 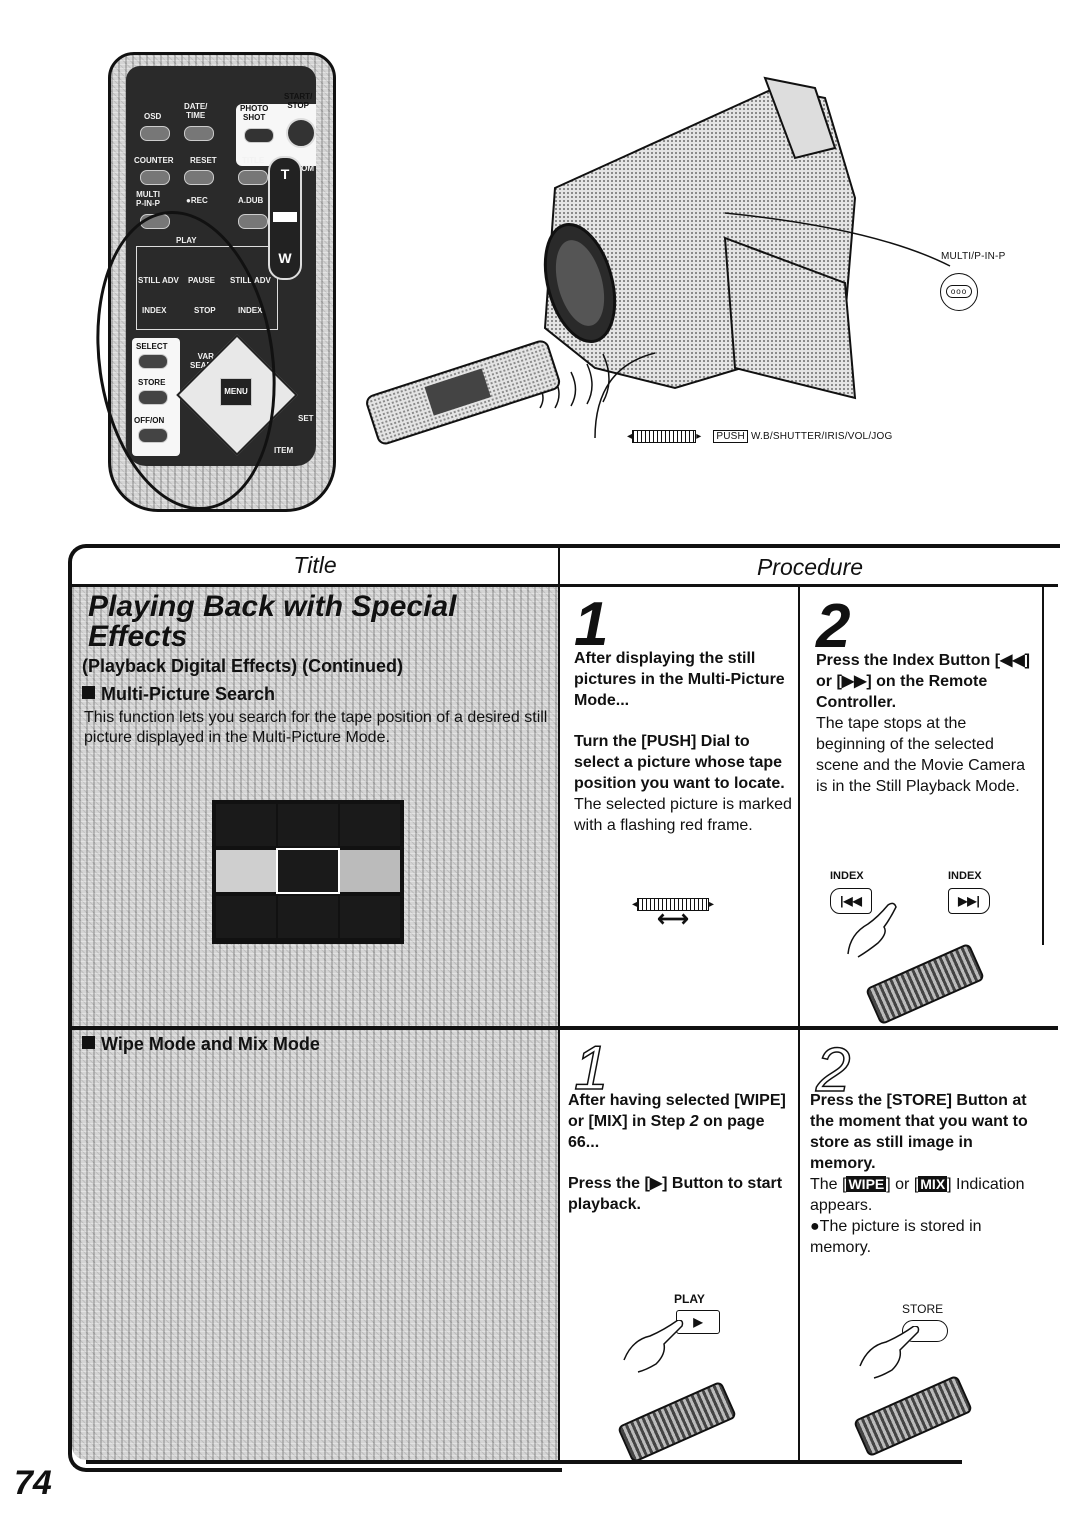 What do you see at coordinates (254, 113) in the screenshot?
I see `photo-shot-label: PHOTO SHOT` at bounding box center [254, 113].